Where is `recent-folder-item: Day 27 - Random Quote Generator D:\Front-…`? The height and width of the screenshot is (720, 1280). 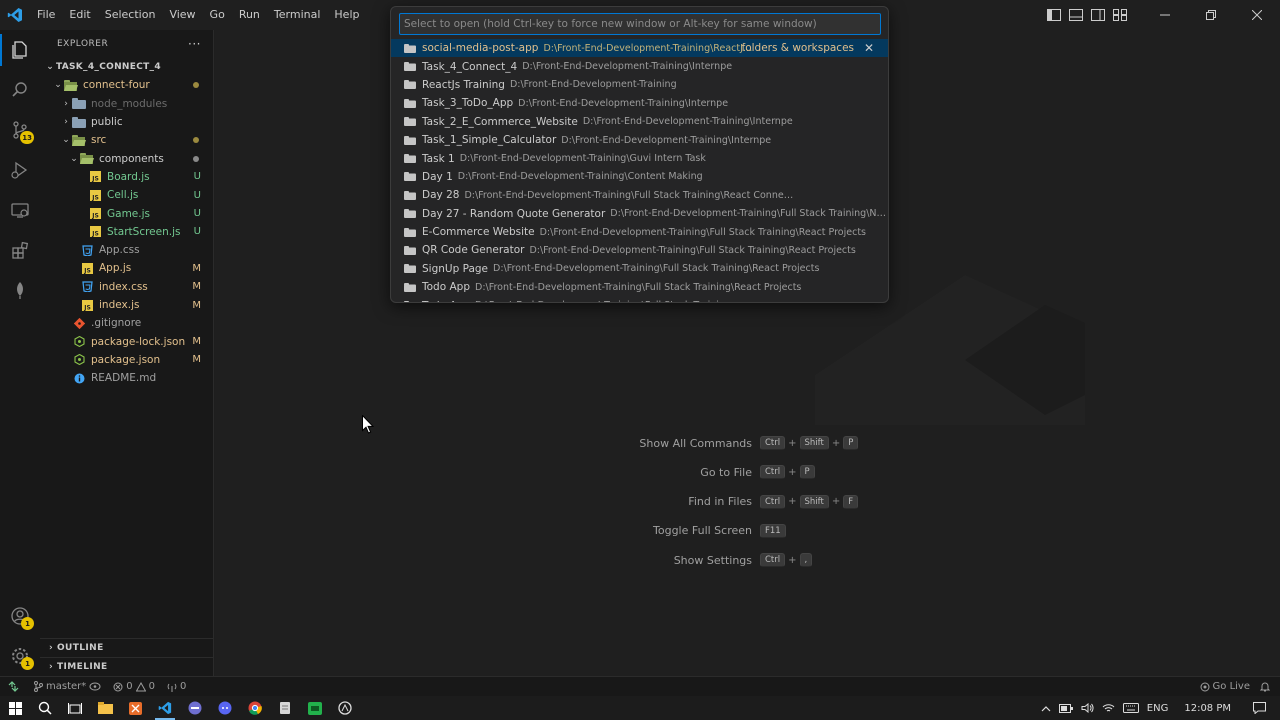
recent-folder-item: Day 27 - Random Quote Generator D:\Front-… is located at coordinates (639, 214).